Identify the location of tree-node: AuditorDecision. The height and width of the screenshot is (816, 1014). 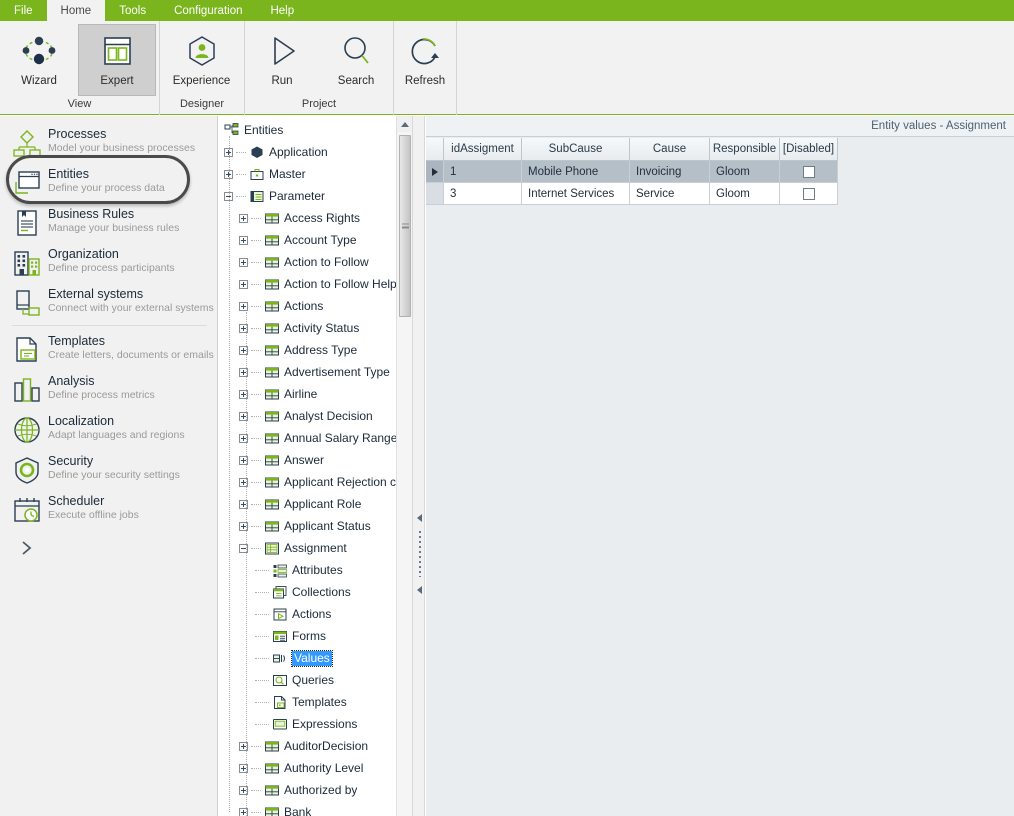
(315, 746).